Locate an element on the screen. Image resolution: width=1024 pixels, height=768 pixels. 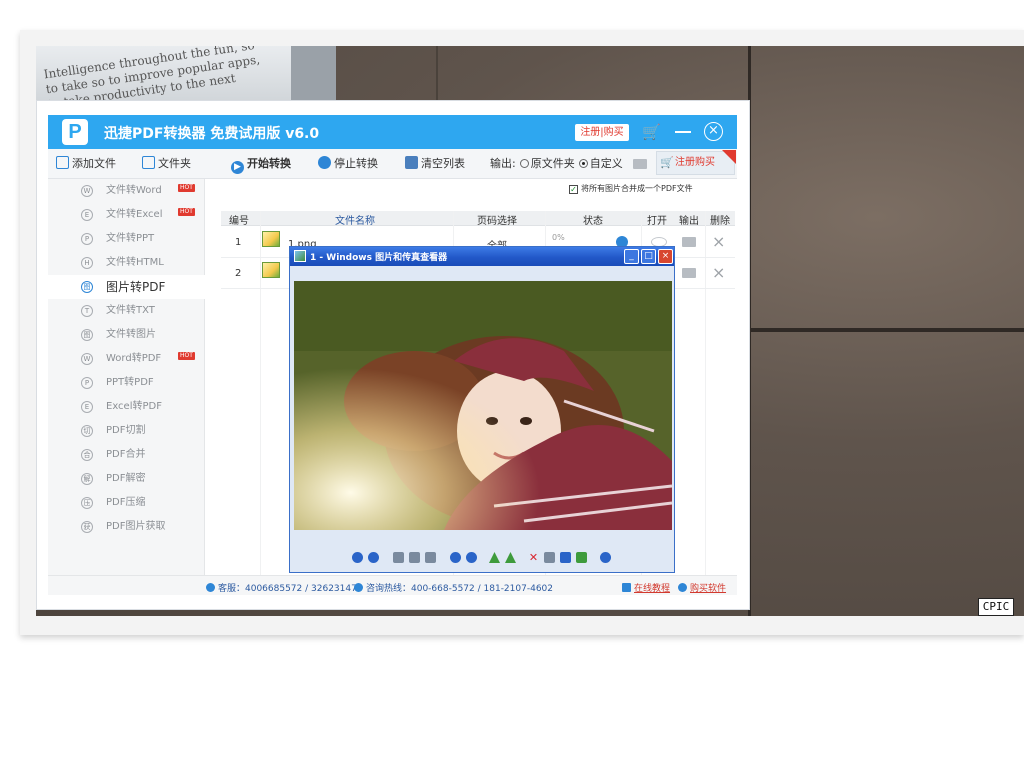
sidebar-item: 图 文件转图片 is located at coordinates (126, 335).